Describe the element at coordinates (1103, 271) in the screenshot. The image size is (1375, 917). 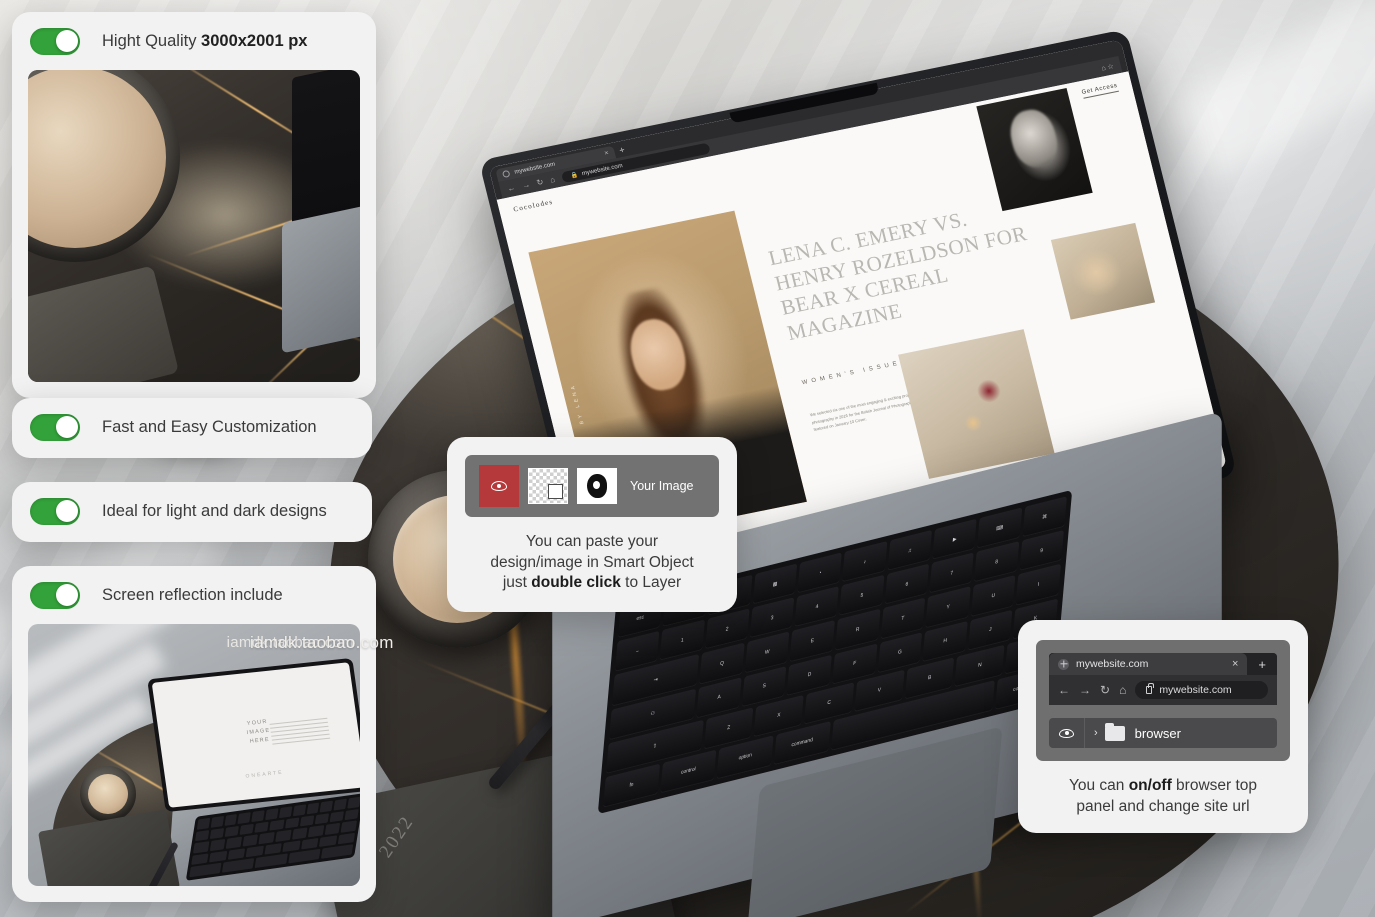
I see `child-thumbnail` at that location.